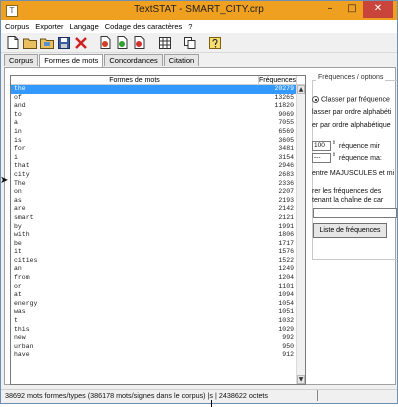  What do you see at coordinates (189, 42) in the screenshot?
I see `copy-icon` at bounding box center [189, 42].